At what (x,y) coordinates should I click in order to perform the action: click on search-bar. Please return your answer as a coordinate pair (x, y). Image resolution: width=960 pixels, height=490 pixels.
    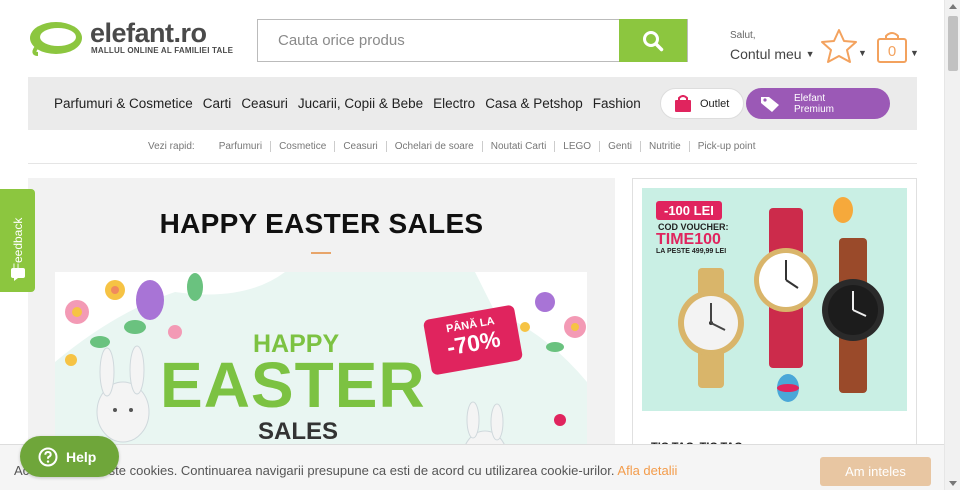
    Looking at the image, I should click on (472, 40).